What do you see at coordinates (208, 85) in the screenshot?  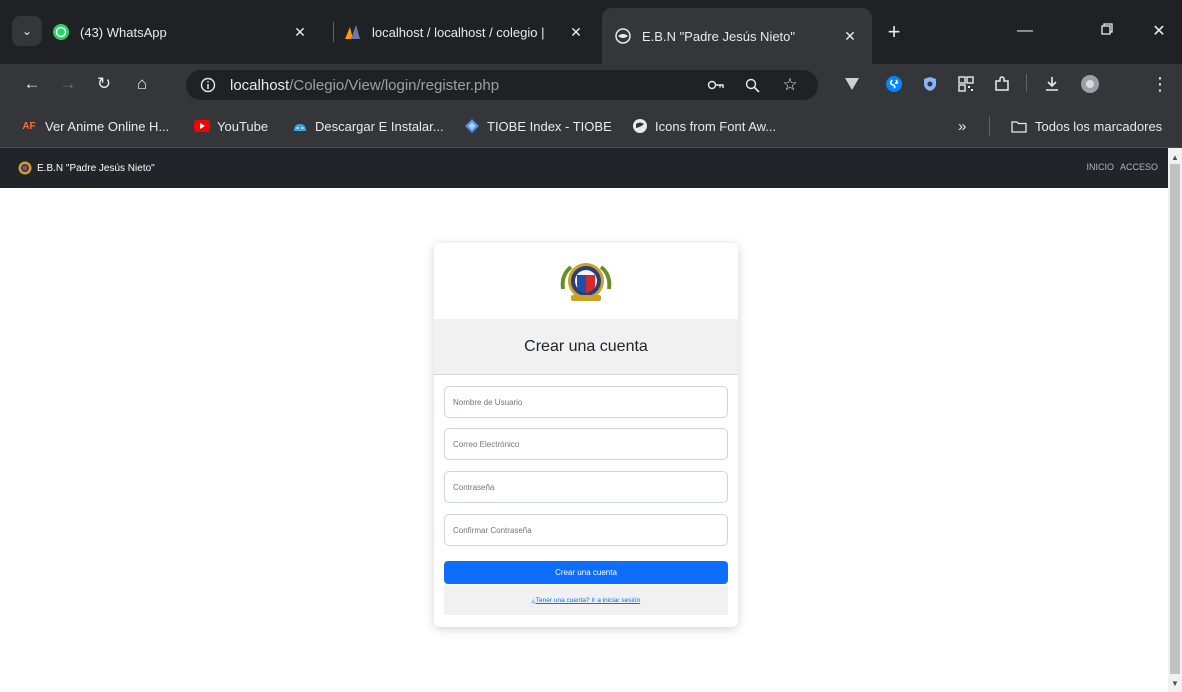 I see `info-icon` at bounding box center [208, 85].